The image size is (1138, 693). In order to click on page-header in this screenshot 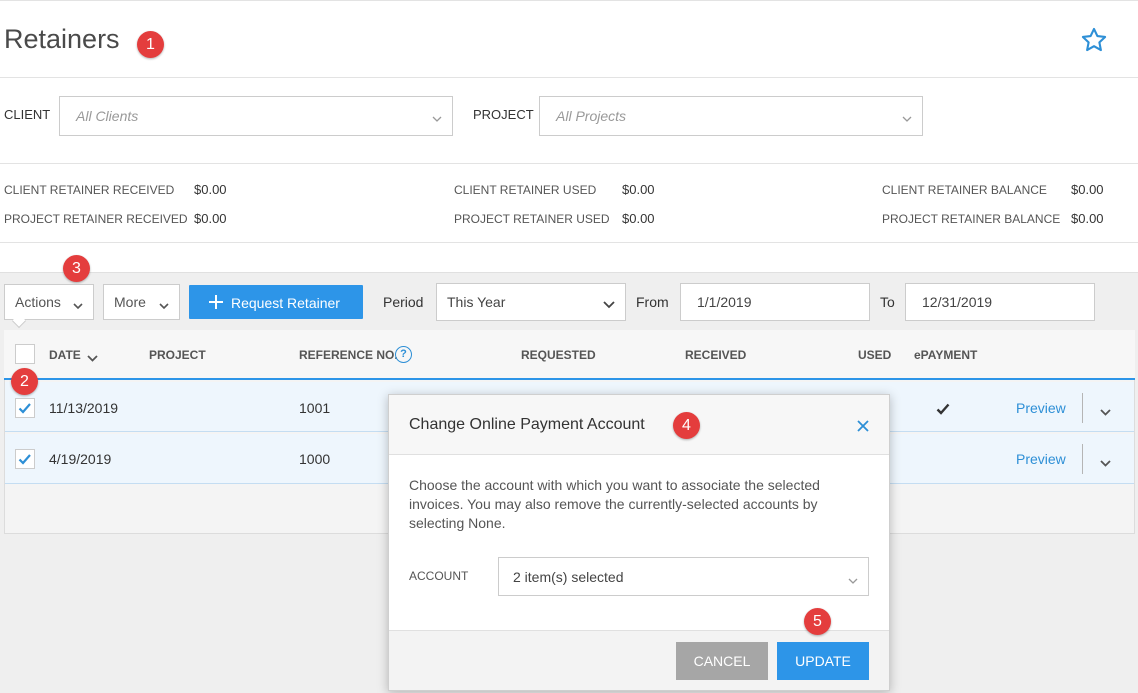, I will do `click(569, 39)`.